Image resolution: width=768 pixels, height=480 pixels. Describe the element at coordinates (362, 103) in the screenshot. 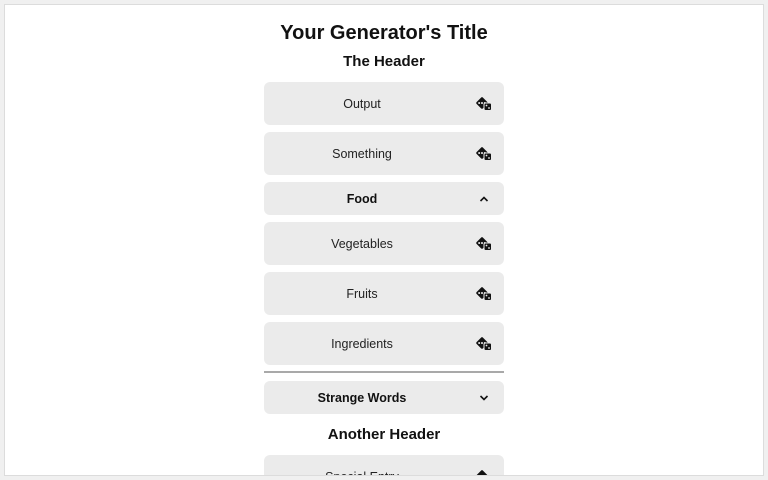

I see `row-label: Output` at that location.